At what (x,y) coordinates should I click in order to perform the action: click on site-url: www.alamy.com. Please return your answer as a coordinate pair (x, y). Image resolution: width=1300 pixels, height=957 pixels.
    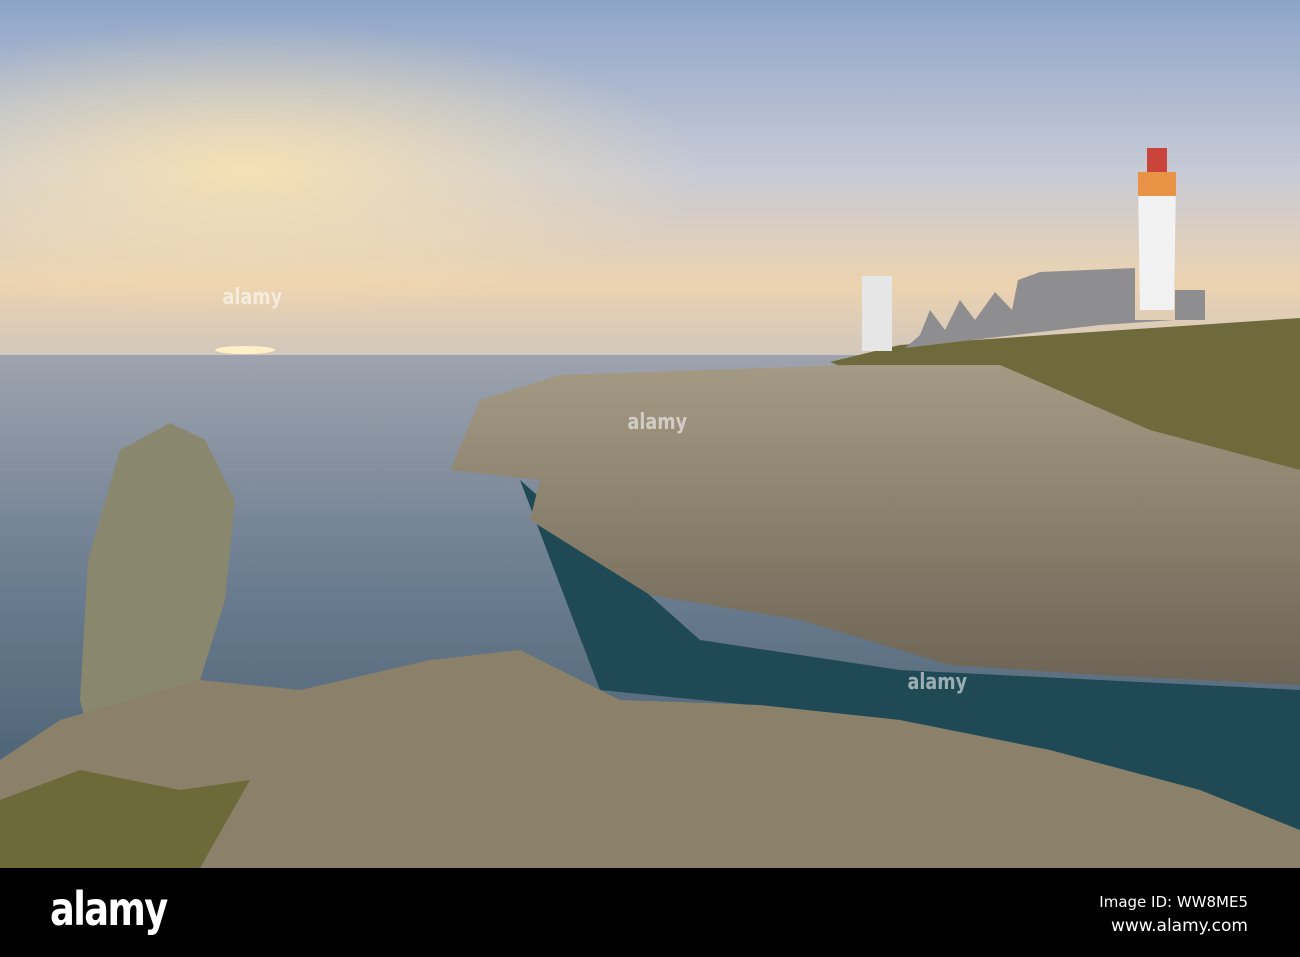
    Looking at the image, I should click on (1173, 926).